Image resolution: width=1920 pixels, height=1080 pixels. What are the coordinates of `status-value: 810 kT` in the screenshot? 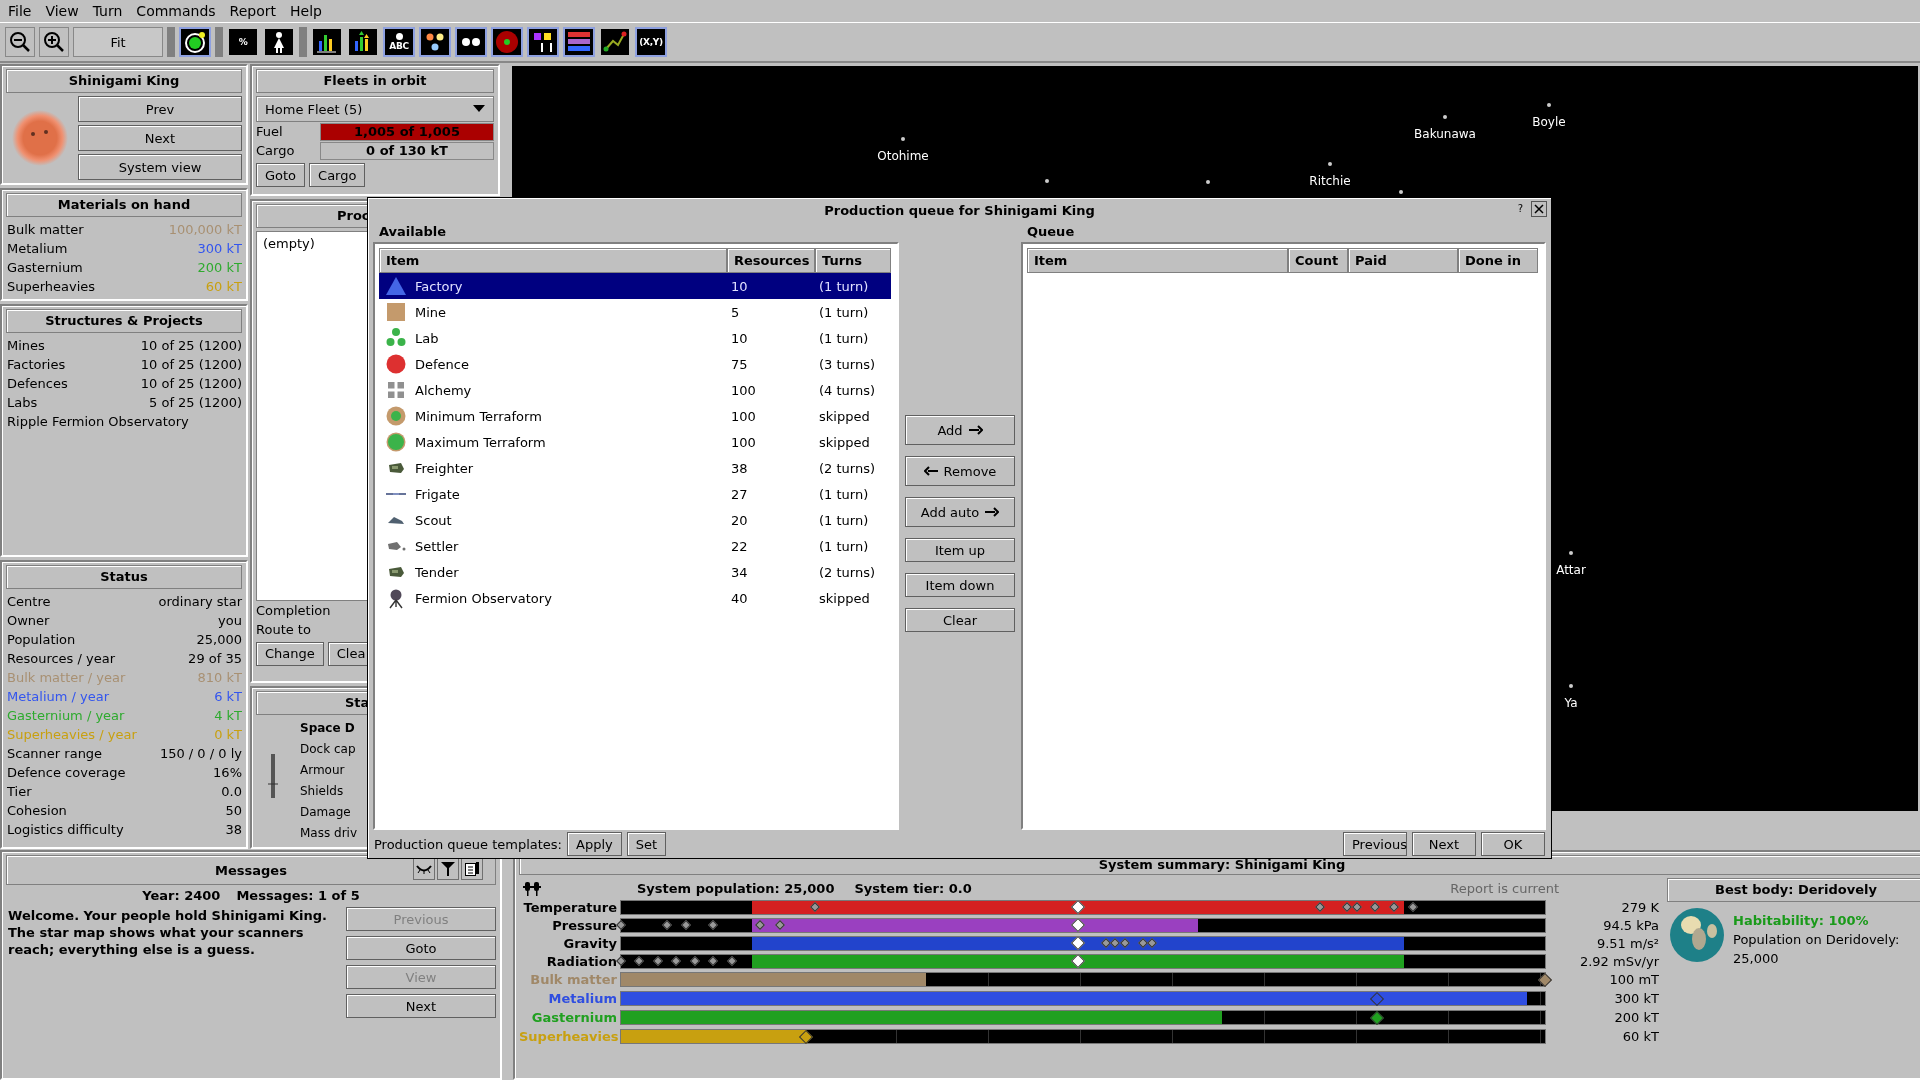 It's located at (219, 678).